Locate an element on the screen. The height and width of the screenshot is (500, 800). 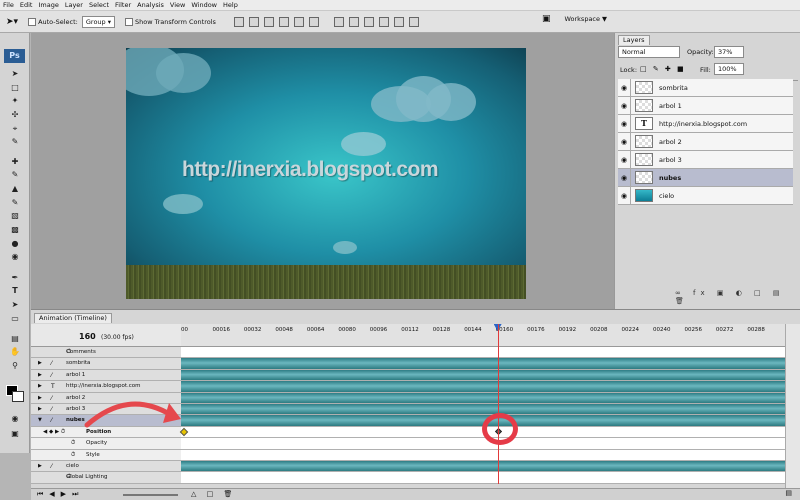
distribute-vcenter-icon is located at coordinates (353, 21).